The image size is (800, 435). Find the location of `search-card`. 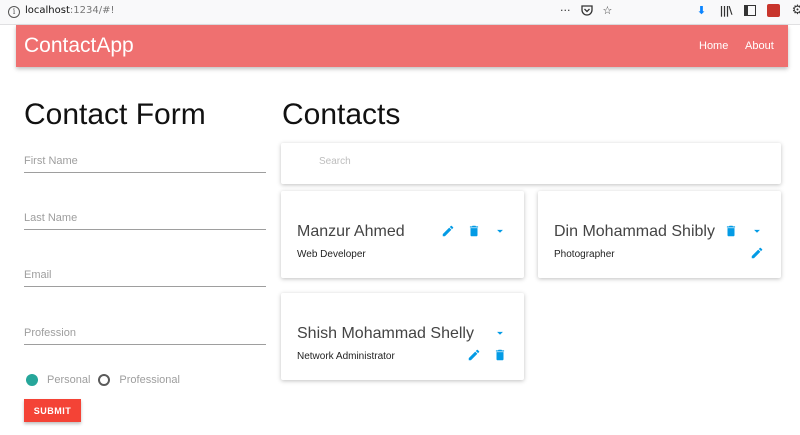

search-card is located at coordinates (531, 163).